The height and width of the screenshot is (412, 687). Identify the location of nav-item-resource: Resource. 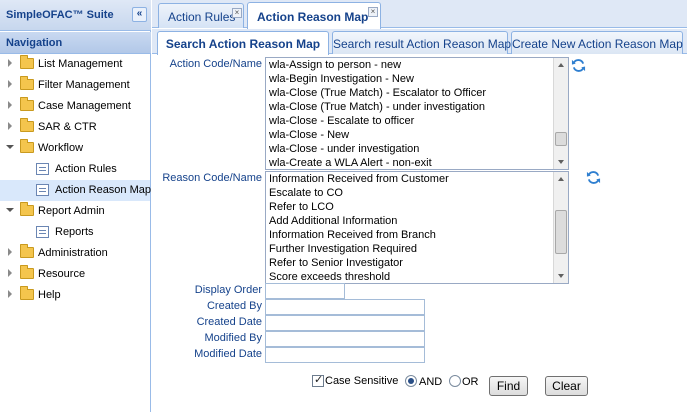
(75, 274).